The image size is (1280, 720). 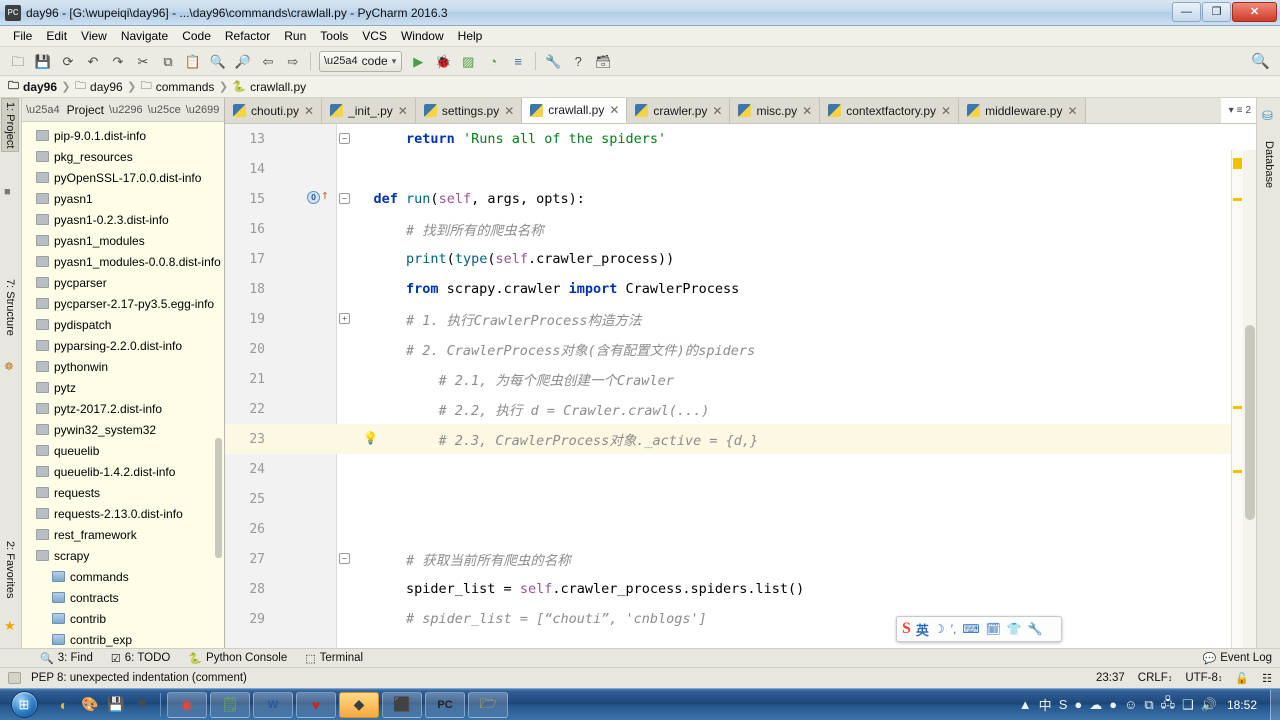 What do you see at coordinates (325, 195) in the screenshot?
I see `override-arrow-icon: ↑` at bounding box center [325, 195].